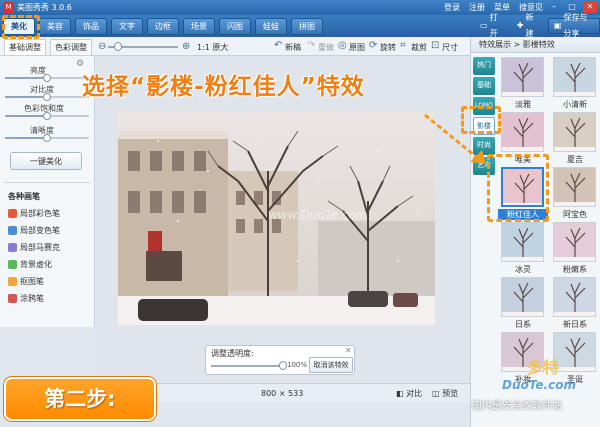  I want to click on zoom-in-icon: ⊕, so click(186, 46).